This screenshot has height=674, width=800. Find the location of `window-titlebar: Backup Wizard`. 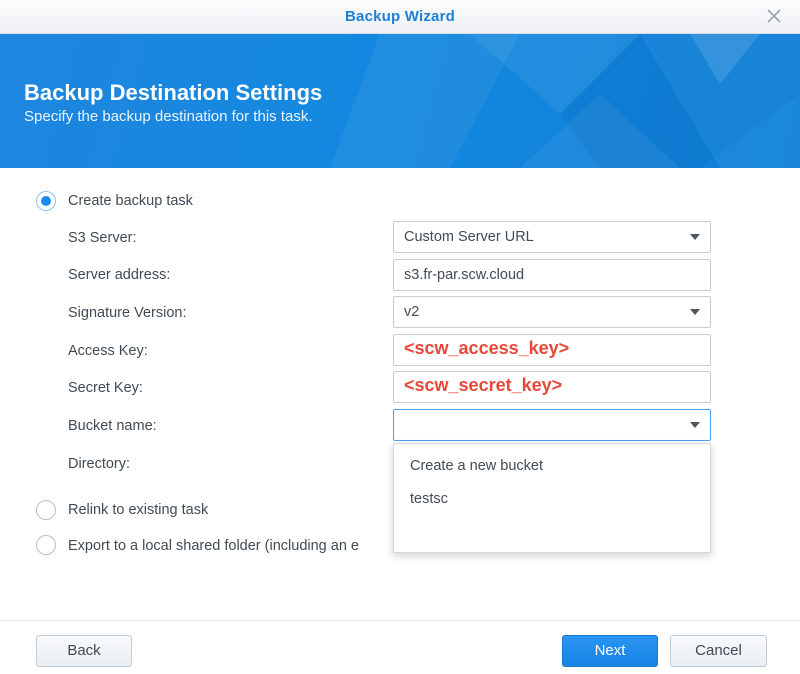

window-titlebar: Backup Wizard is located at coordinates (400, 17).